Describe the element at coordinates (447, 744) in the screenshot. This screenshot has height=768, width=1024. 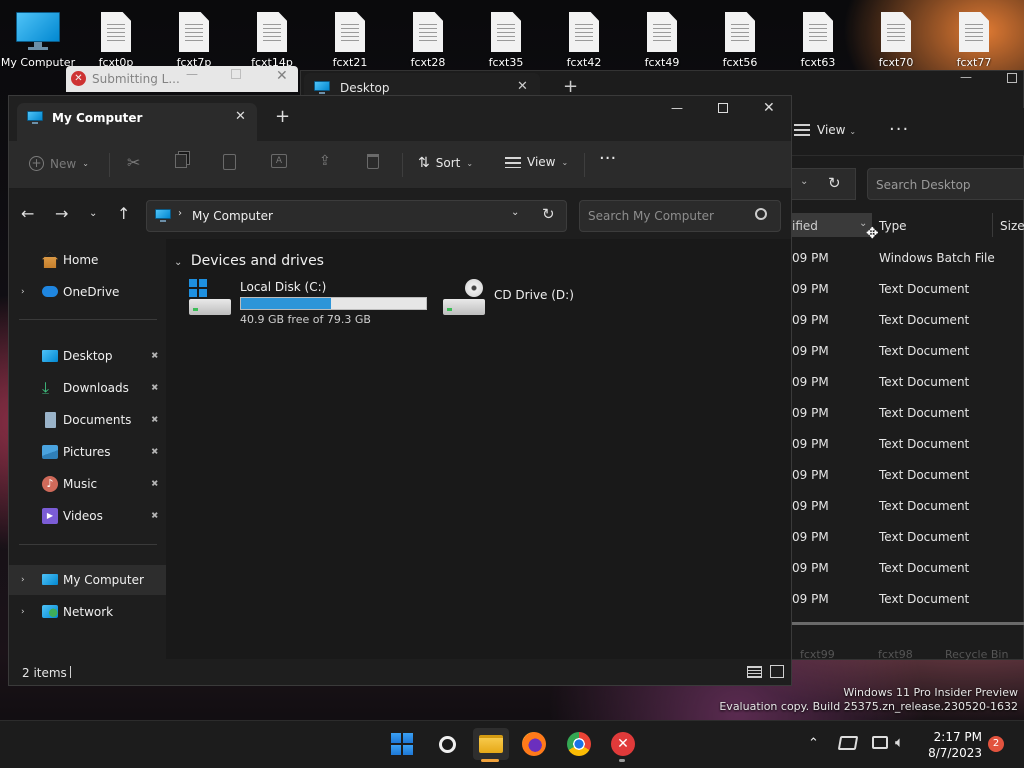
I see `search-button` at that location.